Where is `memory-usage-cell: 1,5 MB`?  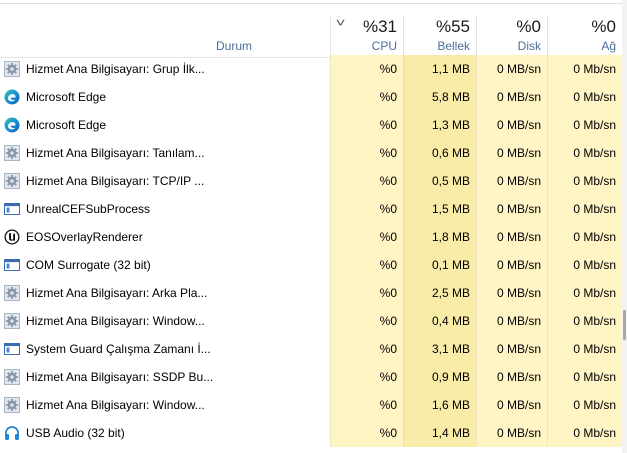 memory-usage-cell: 1,5 MB is located at coordinates (439, 209).